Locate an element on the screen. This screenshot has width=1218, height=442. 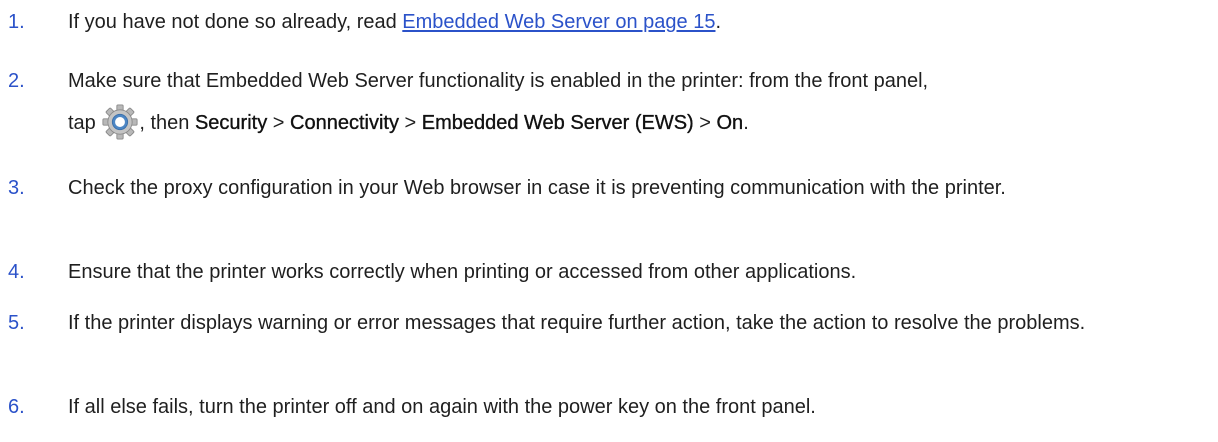
then-text: , then is located at coordinates (167, 123).